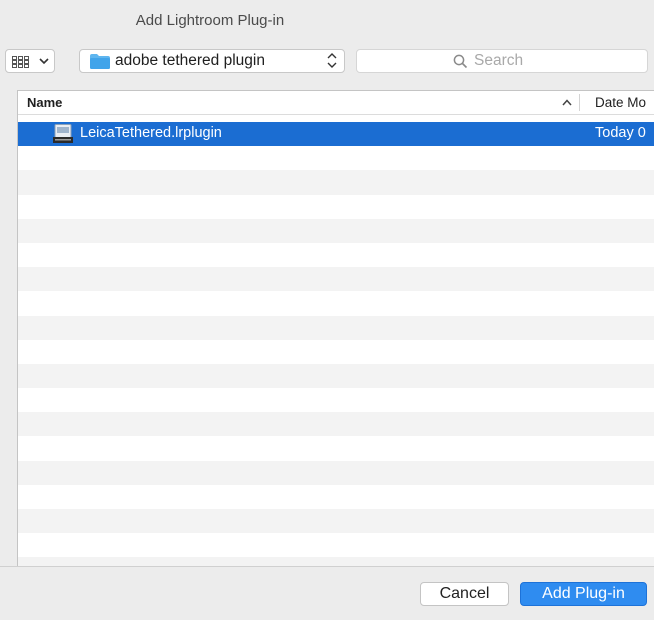  Describe the element at coordinates (579, 102) in the screenshot. I see `column-divider` at that location.